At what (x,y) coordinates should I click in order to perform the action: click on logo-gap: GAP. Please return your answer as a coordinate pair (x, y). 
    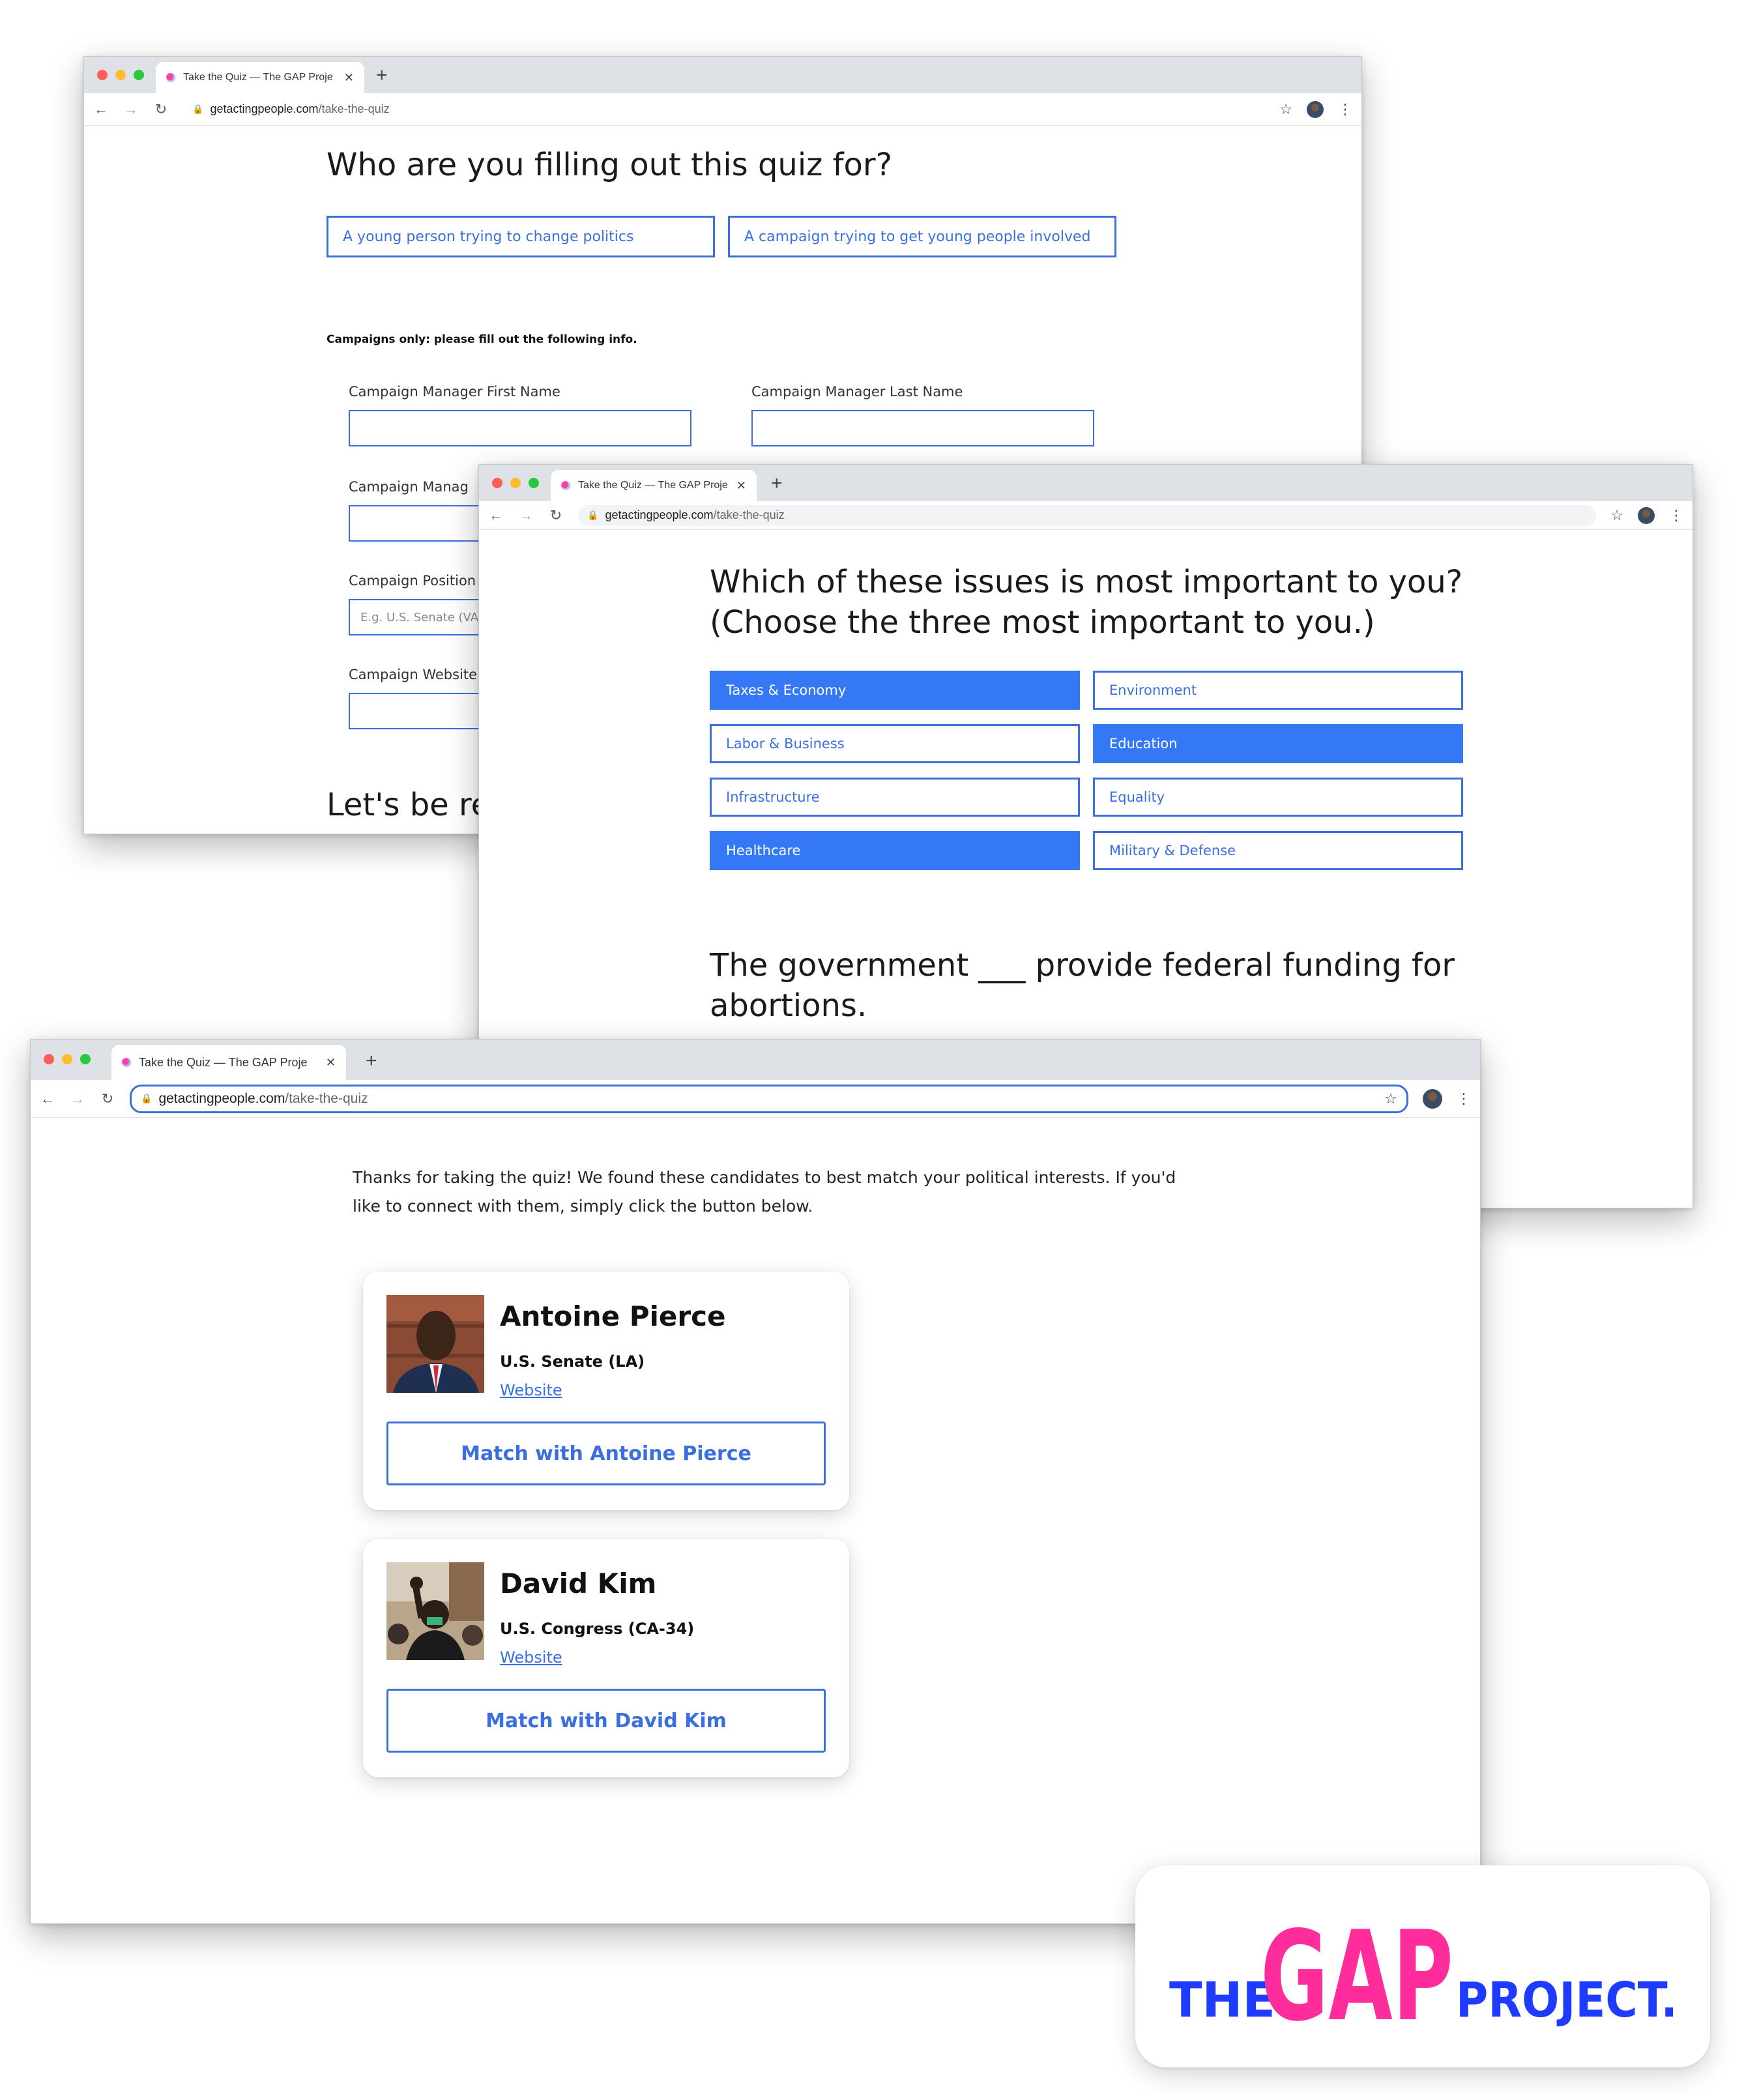
    Looking at the image, I should click on (1356, 1976).